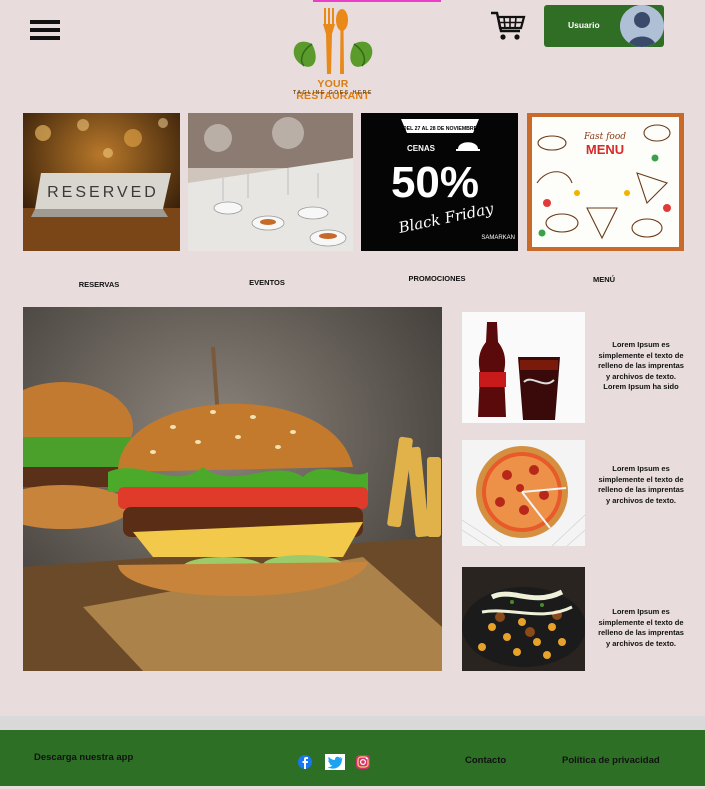 Image resolution: width=705 pixels, height=789 pixels. I want to click on download-app-link: Descarga nuestra app, so click(83, 757).